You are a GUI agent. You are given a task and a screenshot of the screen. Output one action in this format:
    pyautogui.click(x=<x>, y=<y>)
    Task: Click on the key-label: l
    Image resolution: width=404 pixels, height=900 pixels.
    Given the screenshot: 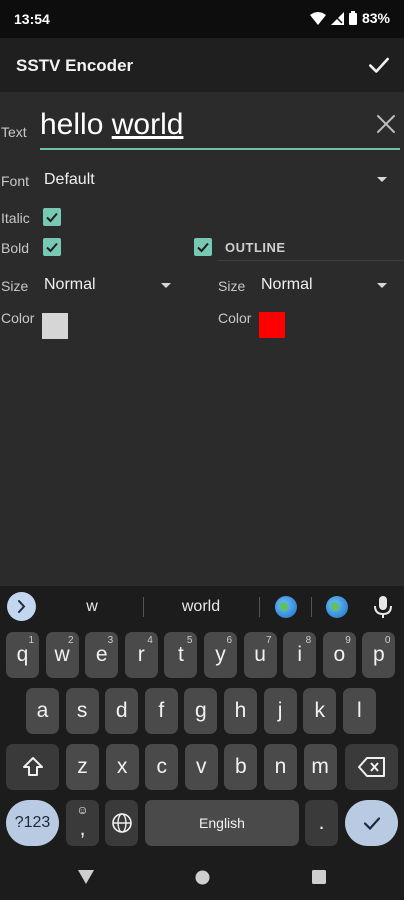 What is the action you would take?
    pyautogui.click(x=359, y=710)
    